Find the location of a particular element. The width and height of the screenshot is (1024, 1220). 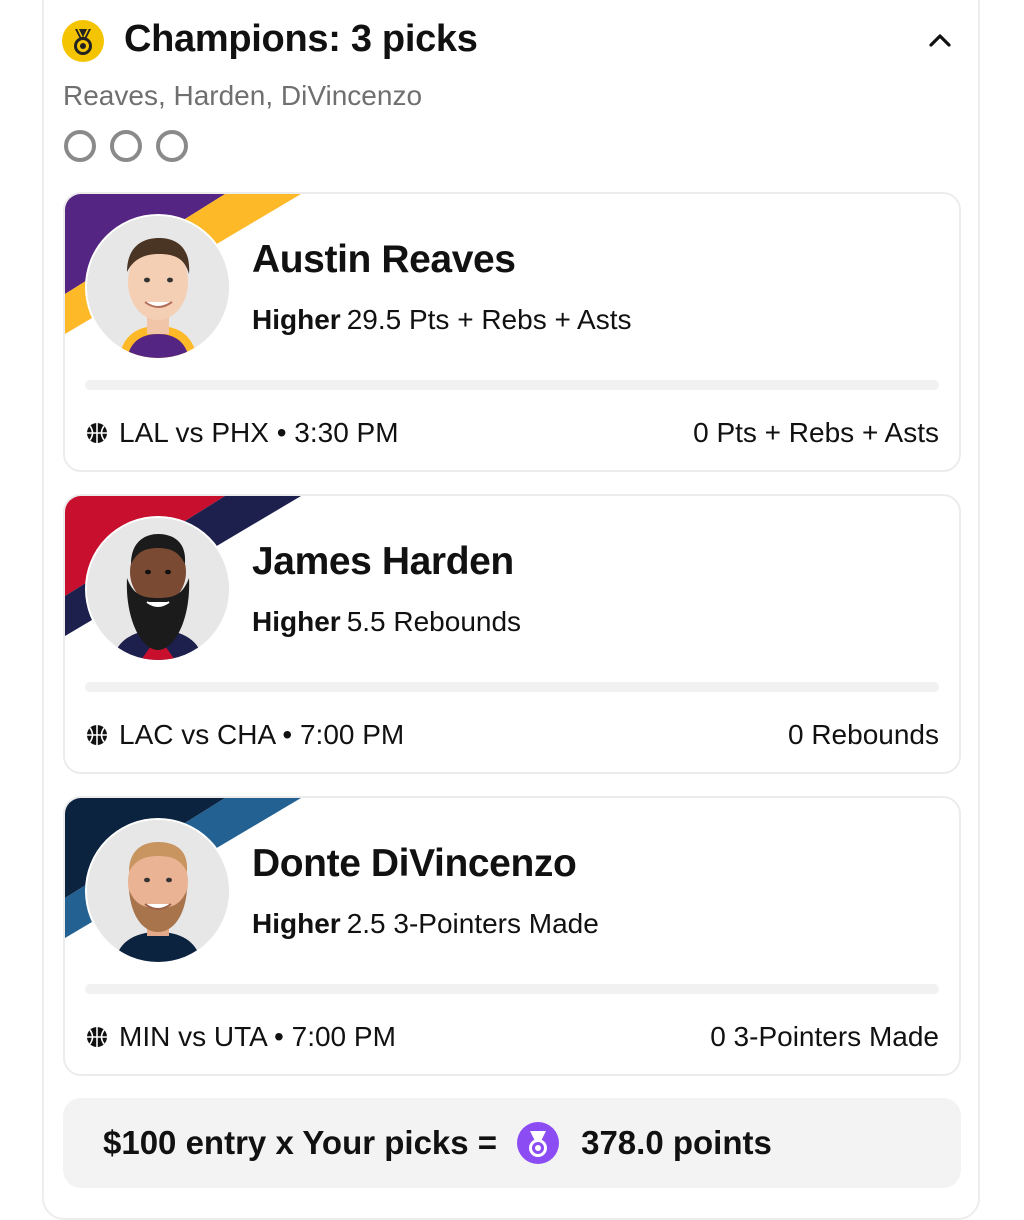

game-info: LAC vs CHA • 7:00 PM is located at coordinates (244, 735).